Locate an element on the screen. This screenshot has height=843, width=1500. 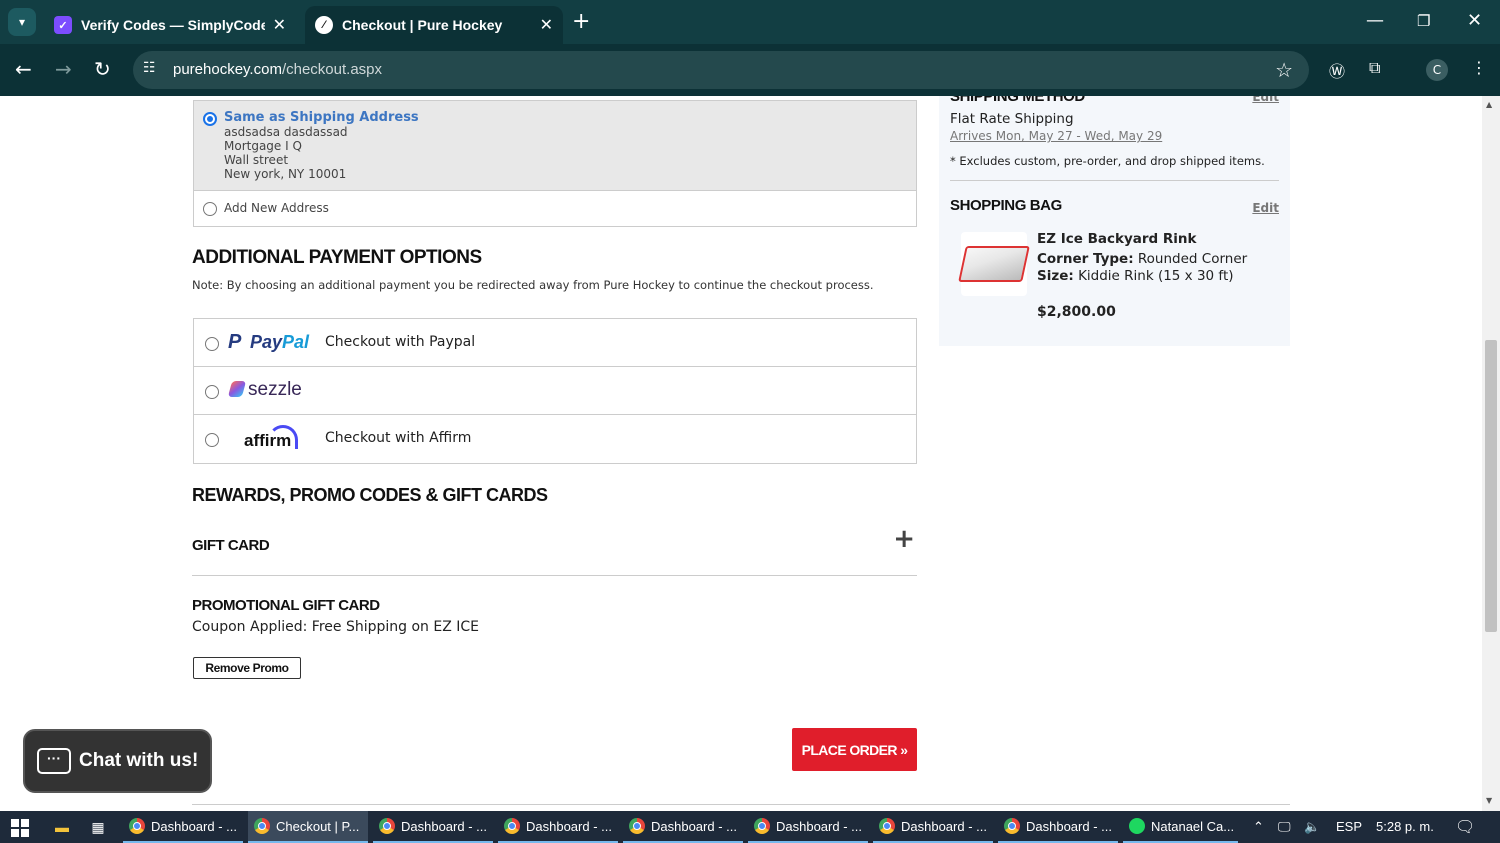
rink-thumbnail is located at coordinates (994, 264).